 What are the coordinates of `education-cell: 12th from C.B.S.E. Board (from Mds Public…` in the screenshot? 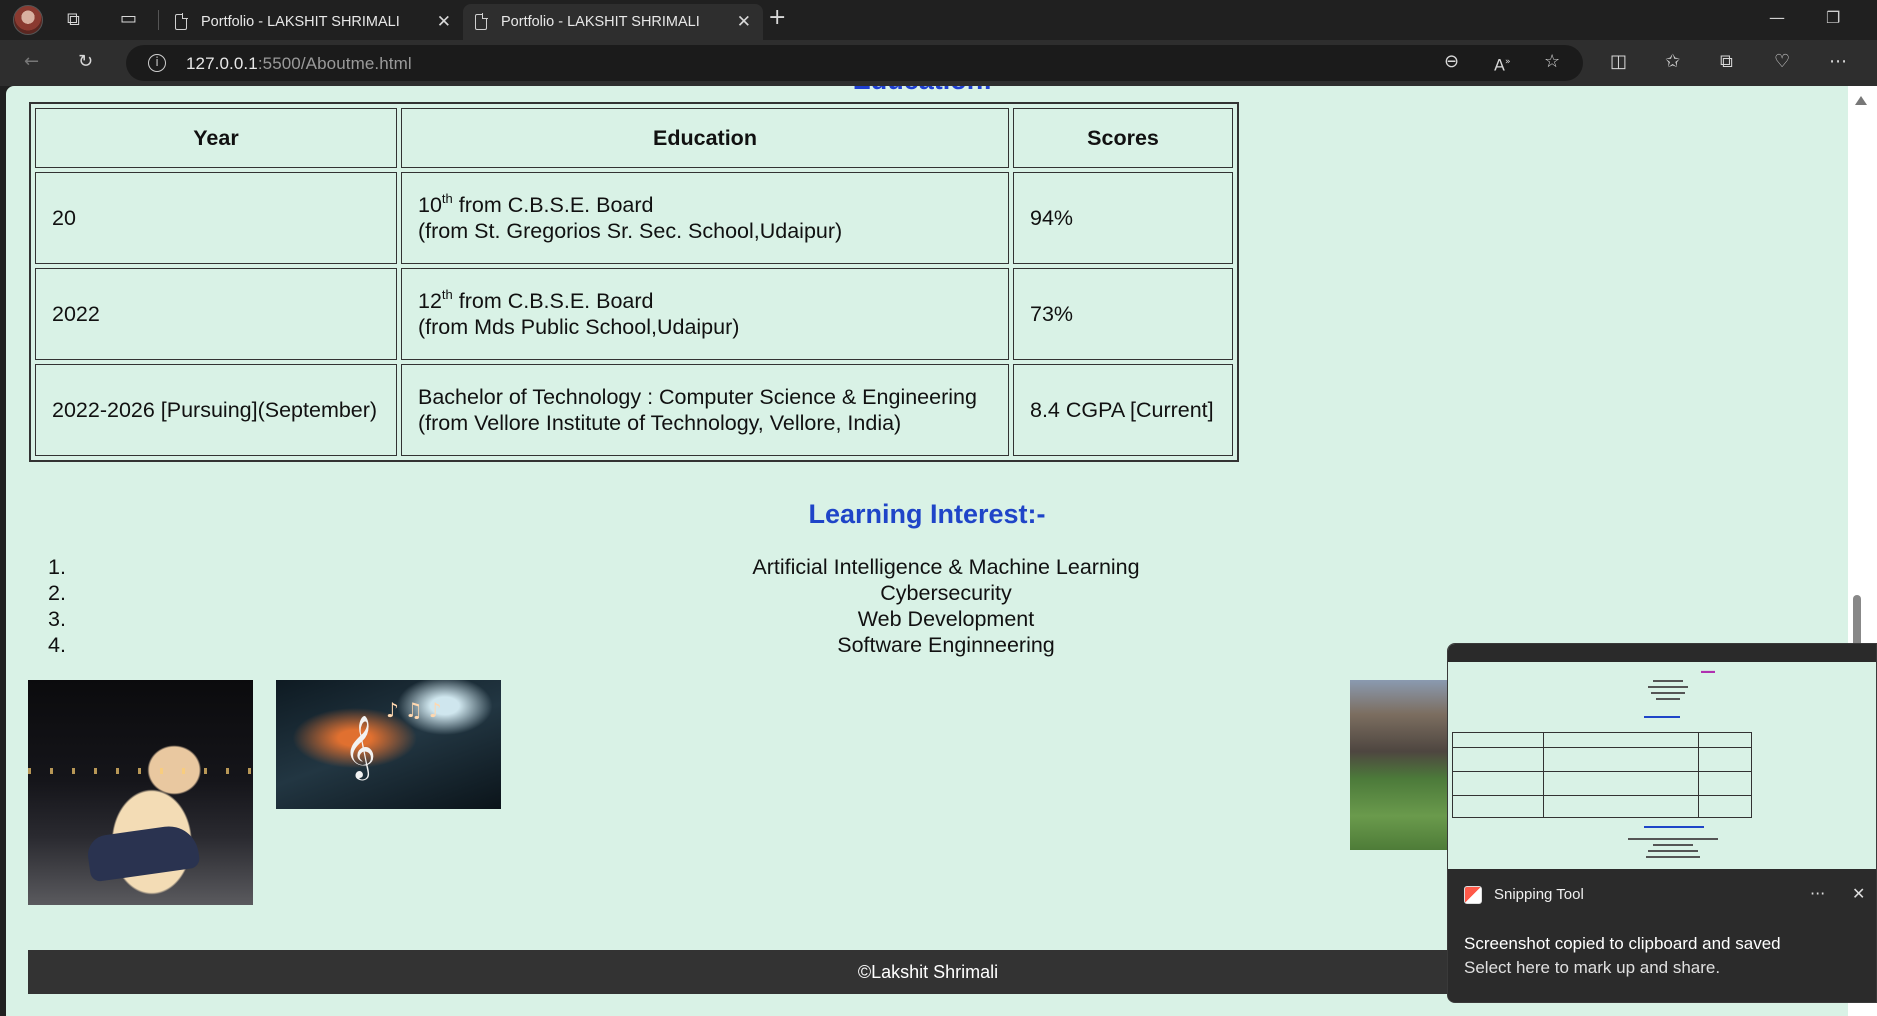 It's located at (705, 314).